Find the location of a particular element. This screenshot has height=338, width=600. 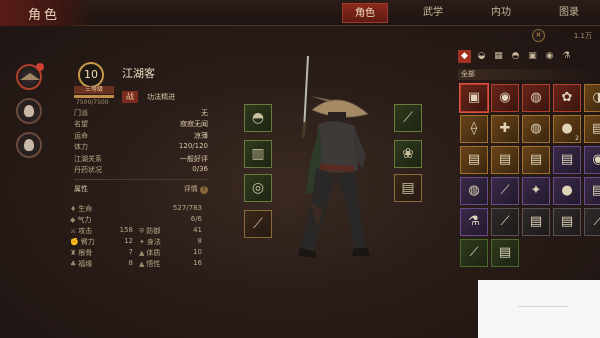

vital-stats: ♦ 生命 527/783 ◆ 气力 6/6 is located at coordinates (136, 215).